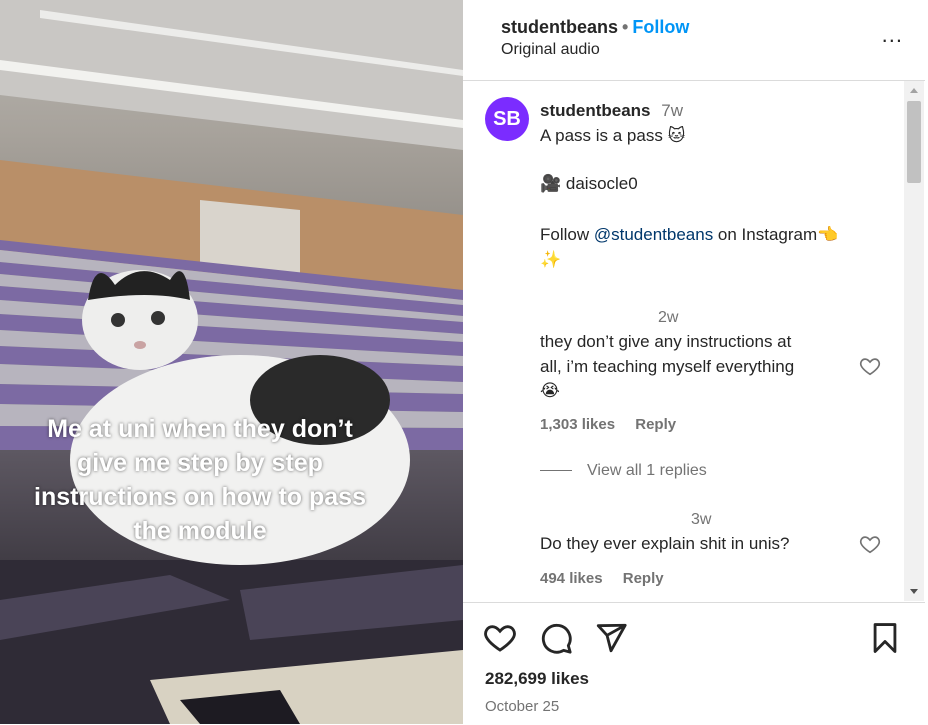  Describe the element at coordinates (653, 234) in the screenshot. I see `caption-mention-link: @studentbeans` at that location.